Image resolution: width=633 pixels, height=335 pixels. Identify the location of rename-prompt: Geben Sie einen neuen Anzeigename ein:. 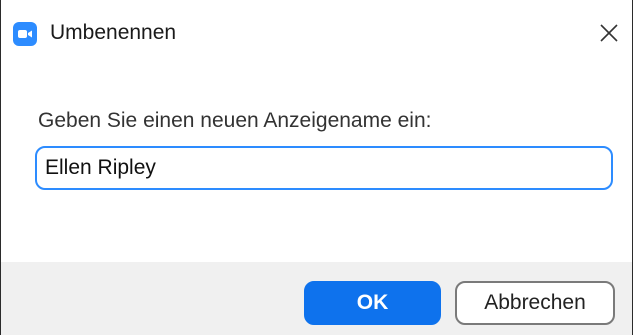
(235, 120).